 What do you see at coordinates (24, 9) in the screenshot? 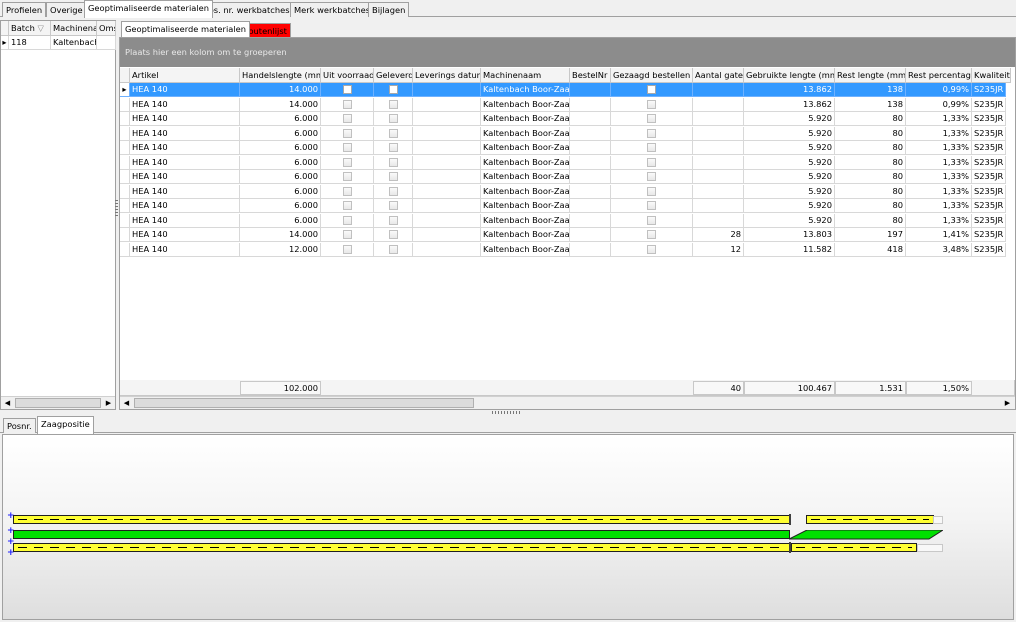
I see `tab-profielen: Profielen` at bounding box center [24, 9].